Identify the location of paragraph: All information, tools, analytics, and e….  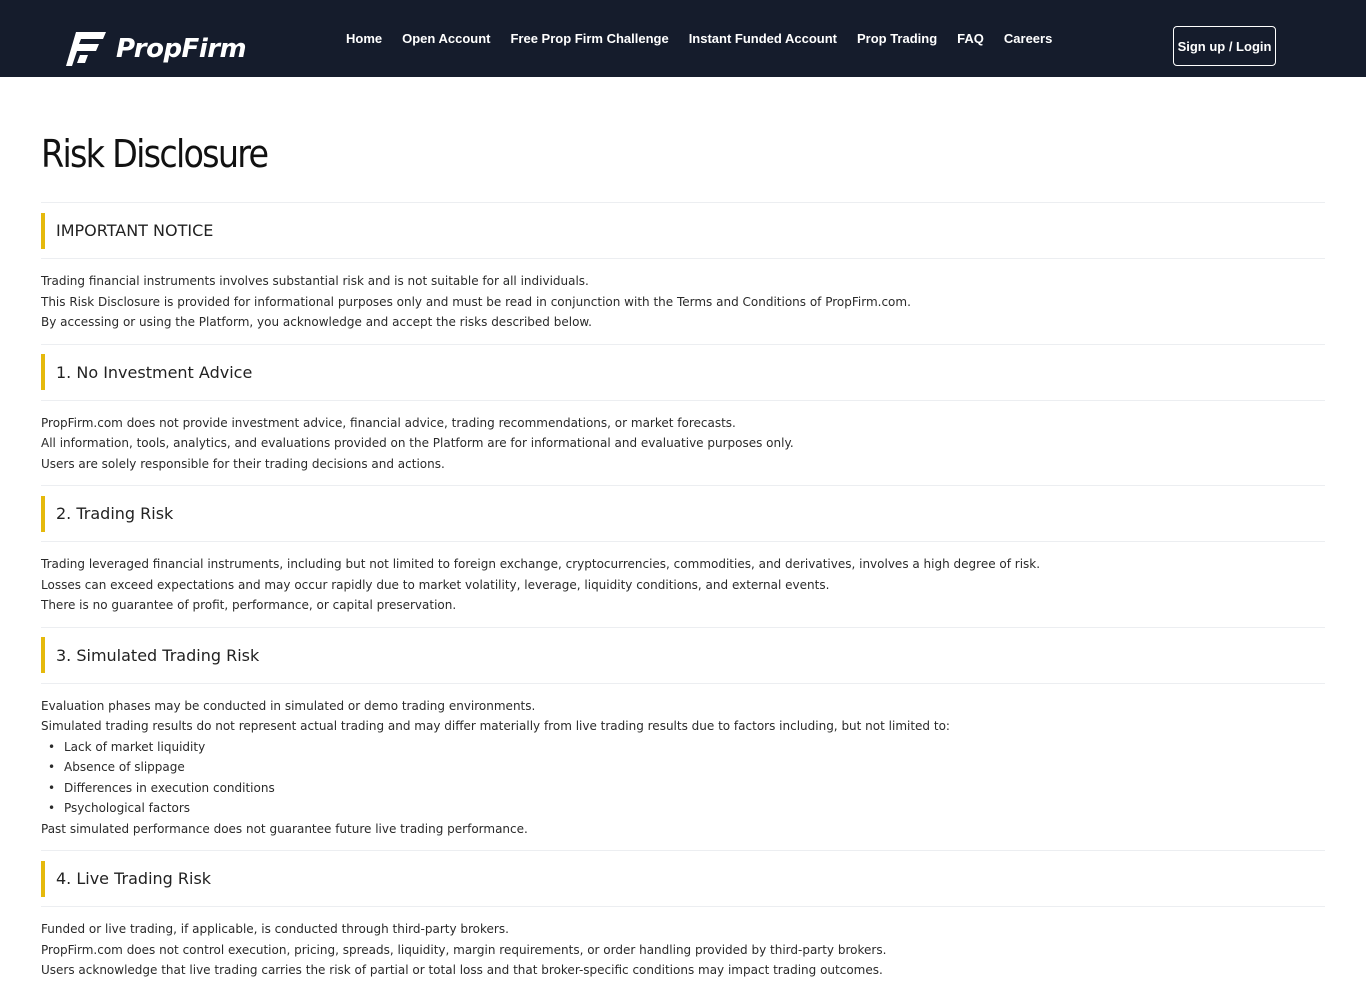
(417, 443).